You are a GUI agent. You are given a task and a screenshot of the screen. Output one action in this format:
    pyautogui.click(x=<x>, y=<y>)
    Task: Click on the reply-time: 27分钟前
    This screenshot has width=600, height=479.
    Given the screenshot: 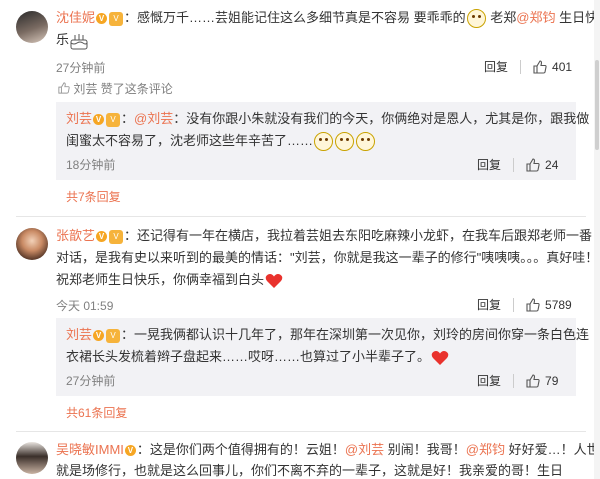 What is the action you would take?
    pyautogui.click(x=91, y=381)
    